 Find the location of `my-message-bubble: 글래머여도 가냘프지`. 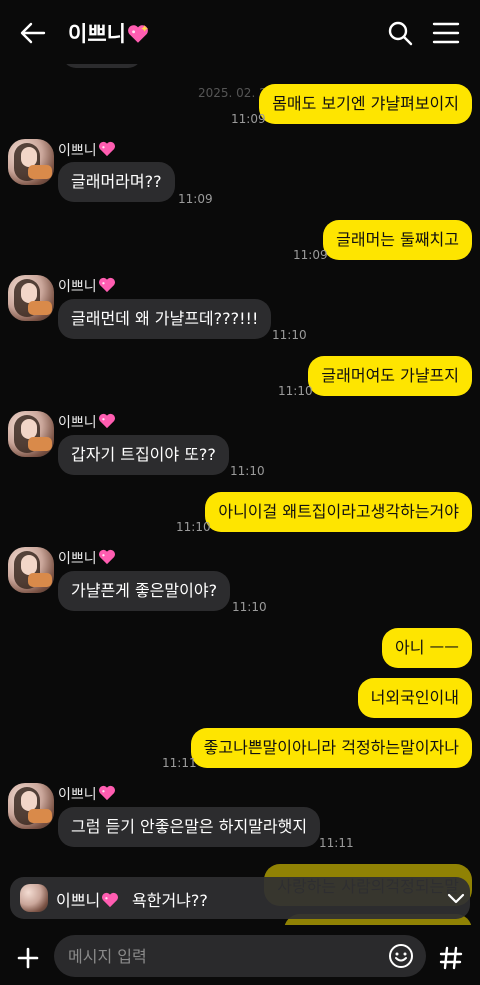

my-message-bubble: 글래머여도 가냘프지 is located at coordinates (390, 376).